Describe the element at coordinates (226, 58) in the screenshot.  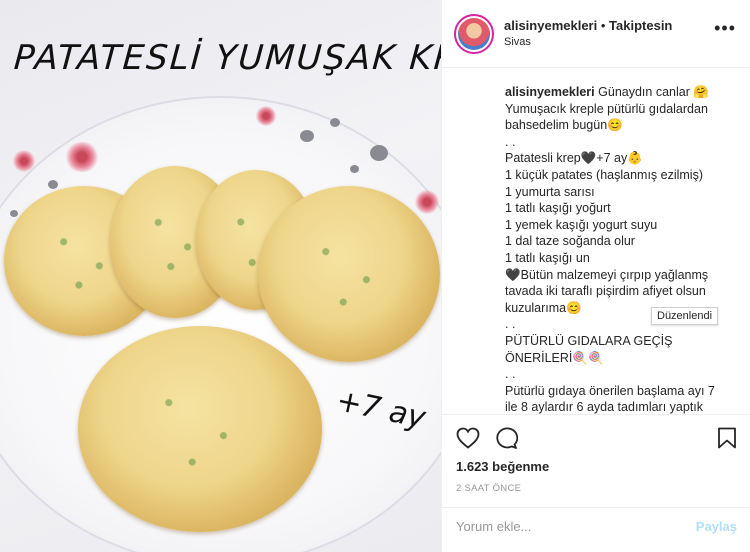
I see `photo-title: PATATESLİ YUMUŞAK KREP` at that location.